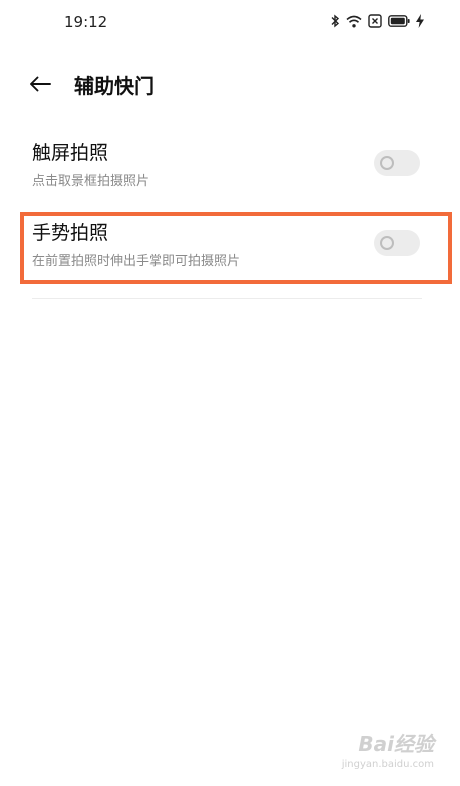  What do you see at coordinates (397, 243) in the screenshot?
I see `gesture-capture-toggle` at bounding box center [397, 243].